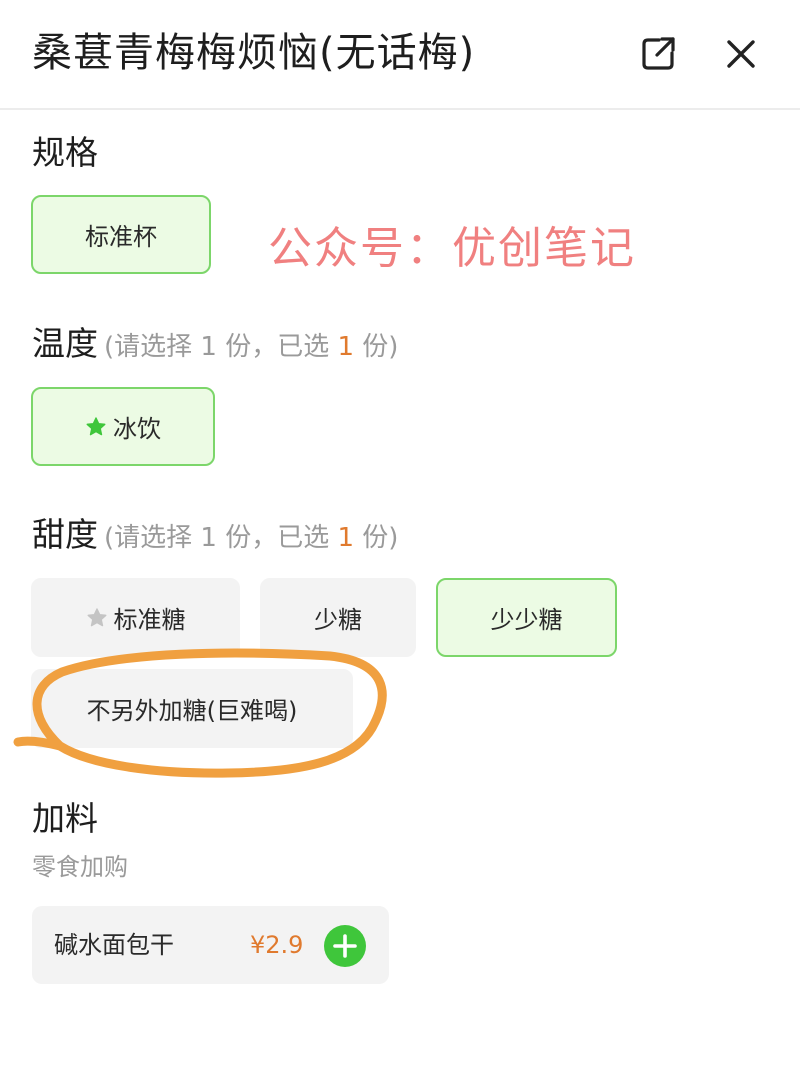 This screenshot has width=800, height=1076. What do you see at coordinates (741, 54) in the screenshot?
I see `close-icon` at bounding box center [741, 54].